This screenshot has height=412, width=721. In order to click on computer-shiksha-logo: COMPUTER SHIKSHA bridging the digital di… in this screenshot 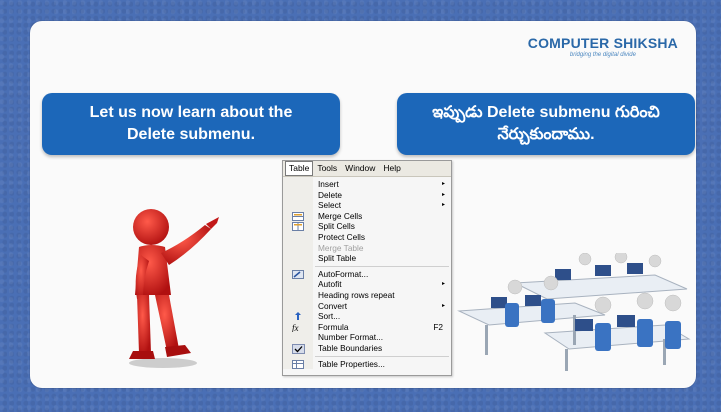, I will do `click(603, 46)`.